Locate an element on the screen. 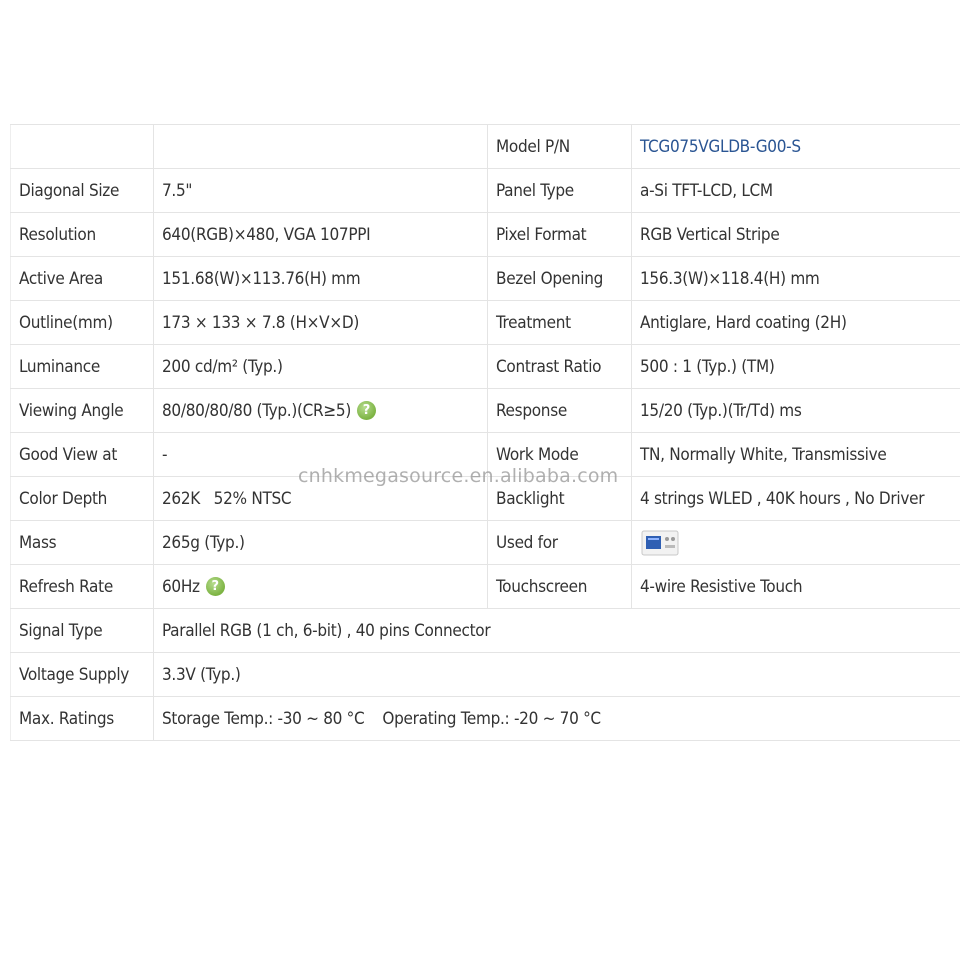 This screenshot has width=960, height=960. spec-label: Response is located at coordinates (559, 410).